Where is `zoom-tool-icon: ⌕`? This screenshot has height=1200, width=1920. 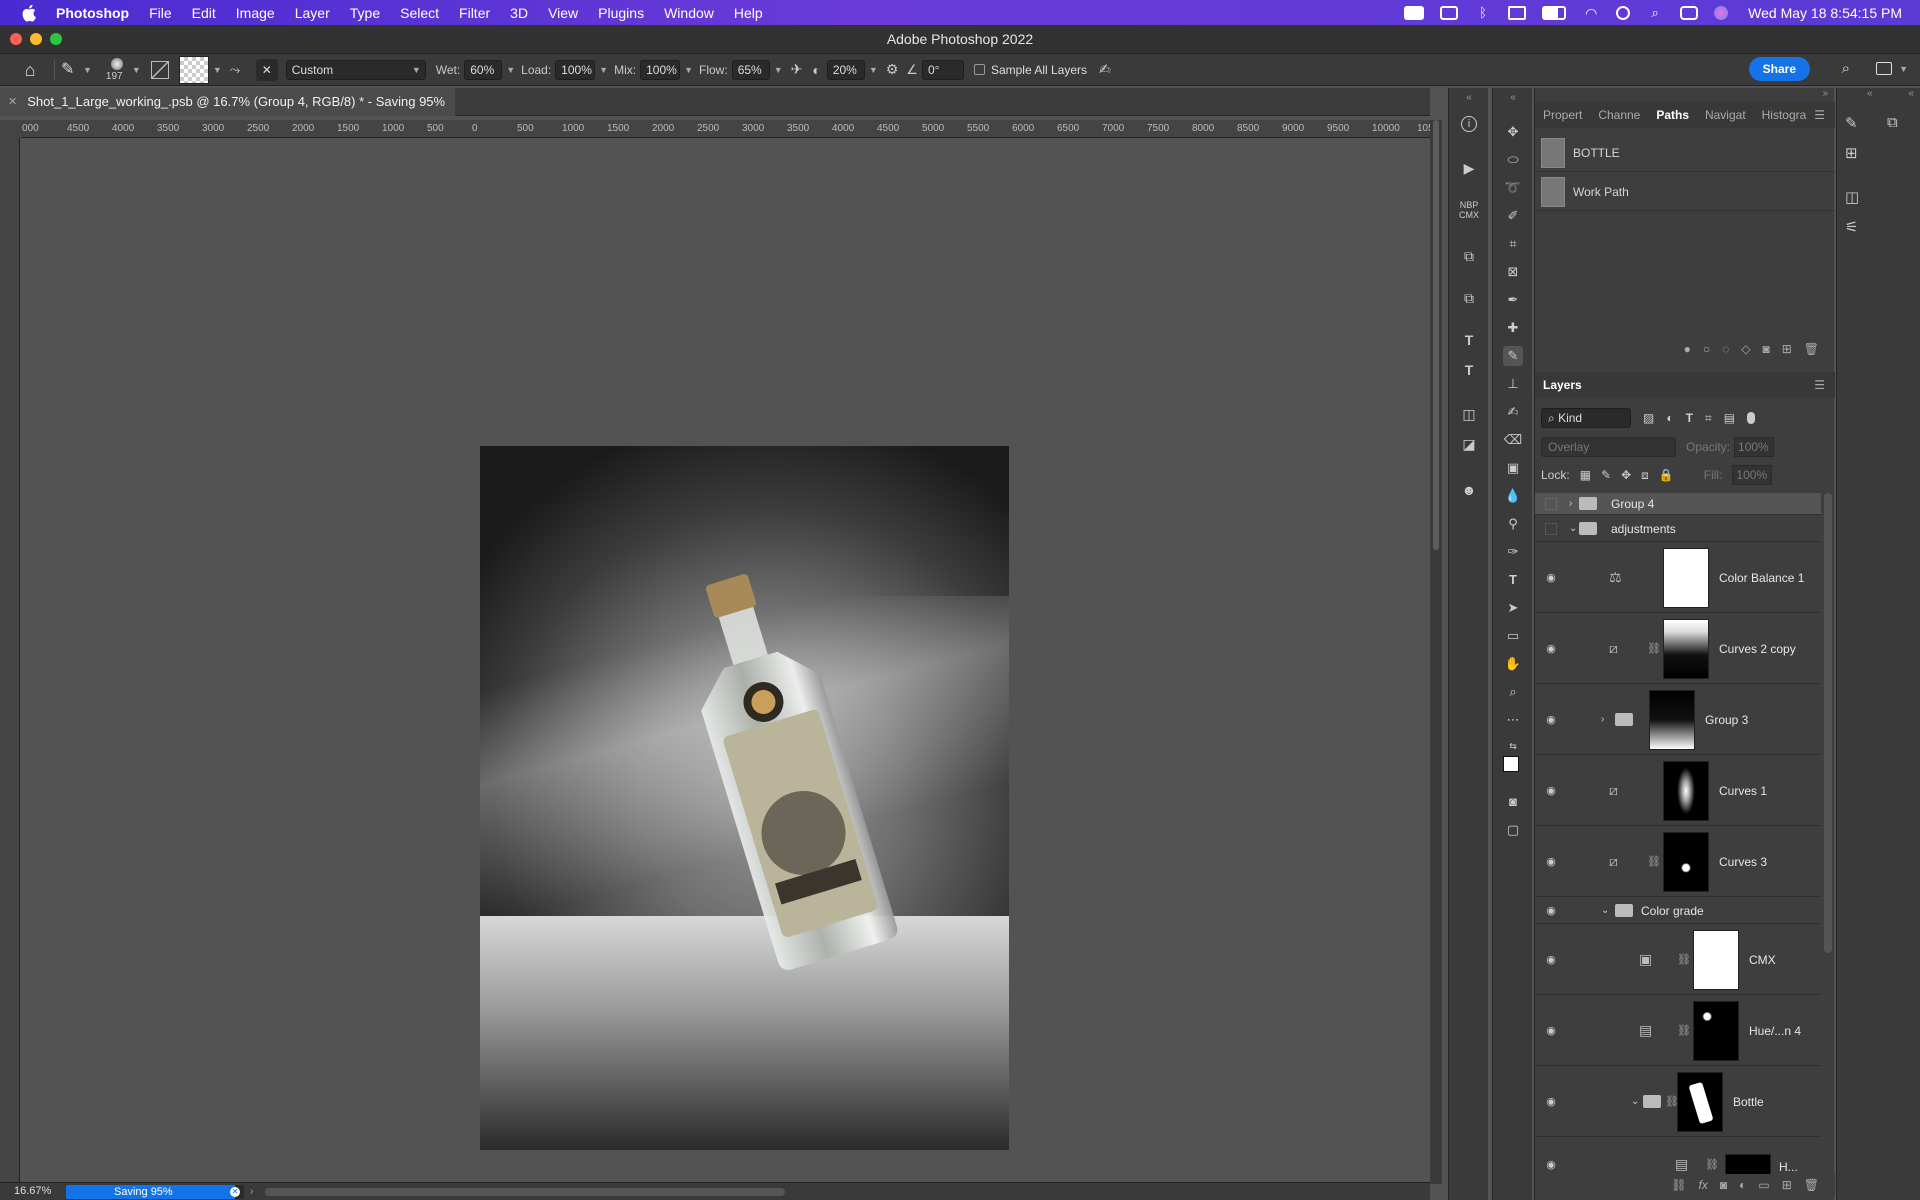 zoom-tool-icon: ⌕ is located at coordinates (1513, 692).